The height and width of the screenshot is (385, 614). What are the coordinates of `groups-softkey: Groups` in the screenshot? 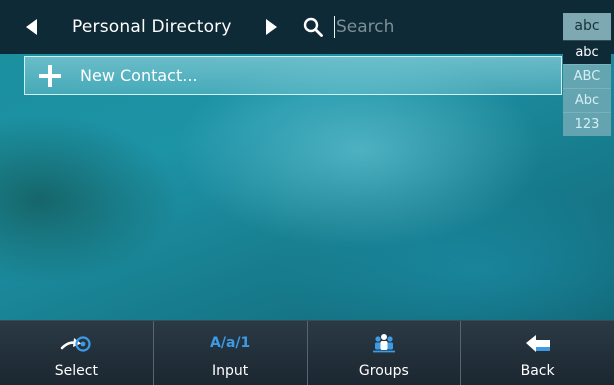 It's located at (385, 353).